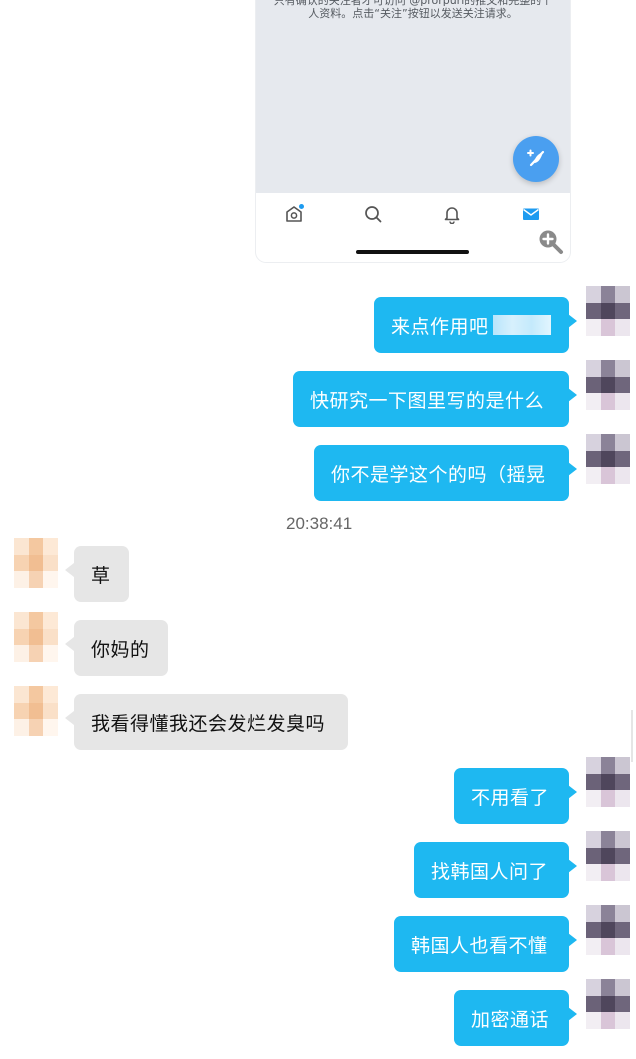 The height and width of the screenshot is (1059, 636). Describe the element at coordinates (440, 326) in the screenshot. I see `message-text: 来点作用吧` at that location.